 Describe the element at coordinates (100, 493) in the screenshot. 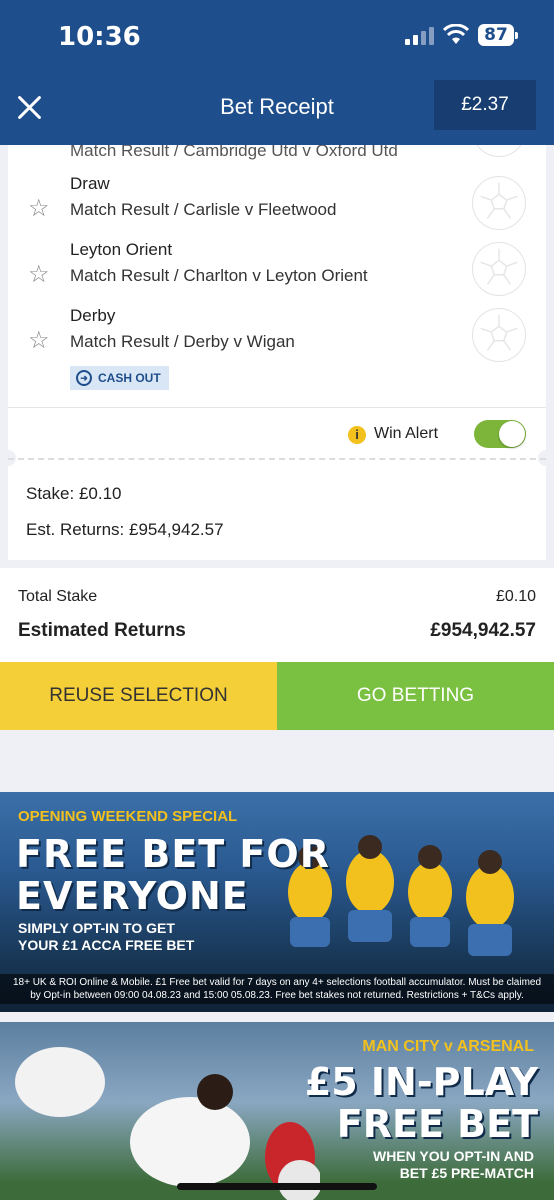

I see `stake-value: £0.10` at that location.